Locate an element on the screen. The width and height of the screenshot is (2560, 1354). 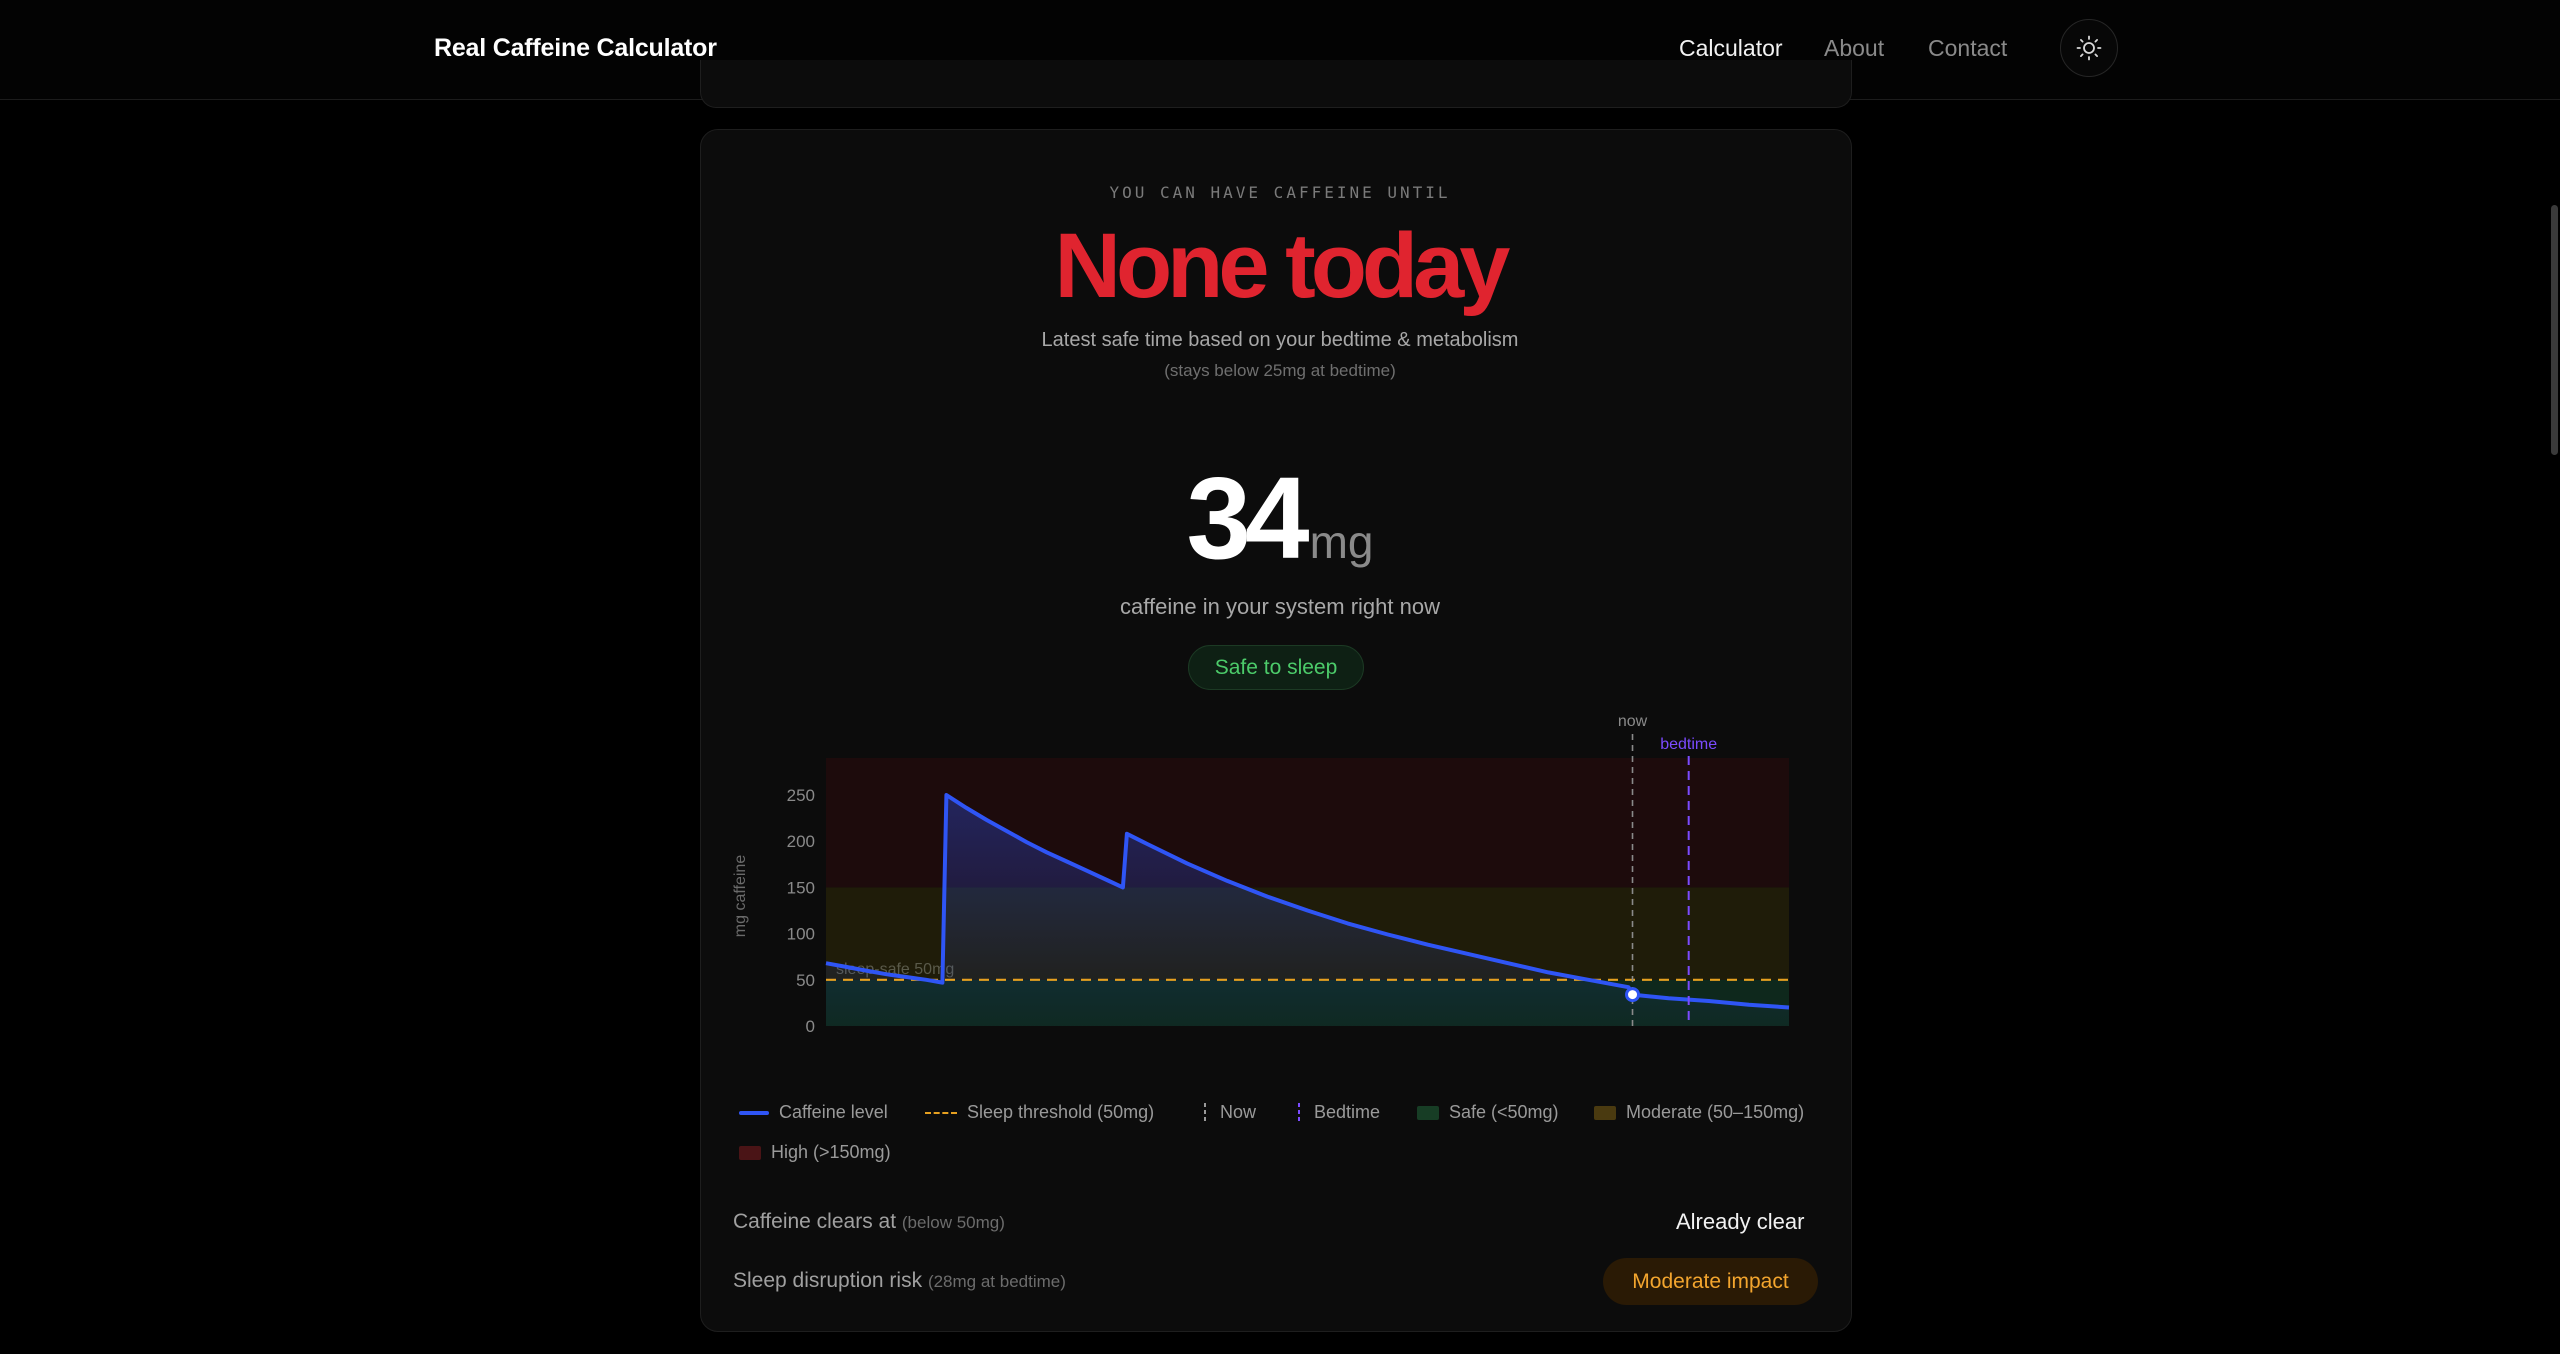
now-marker-label: now is located at coordinates (1633, 721).